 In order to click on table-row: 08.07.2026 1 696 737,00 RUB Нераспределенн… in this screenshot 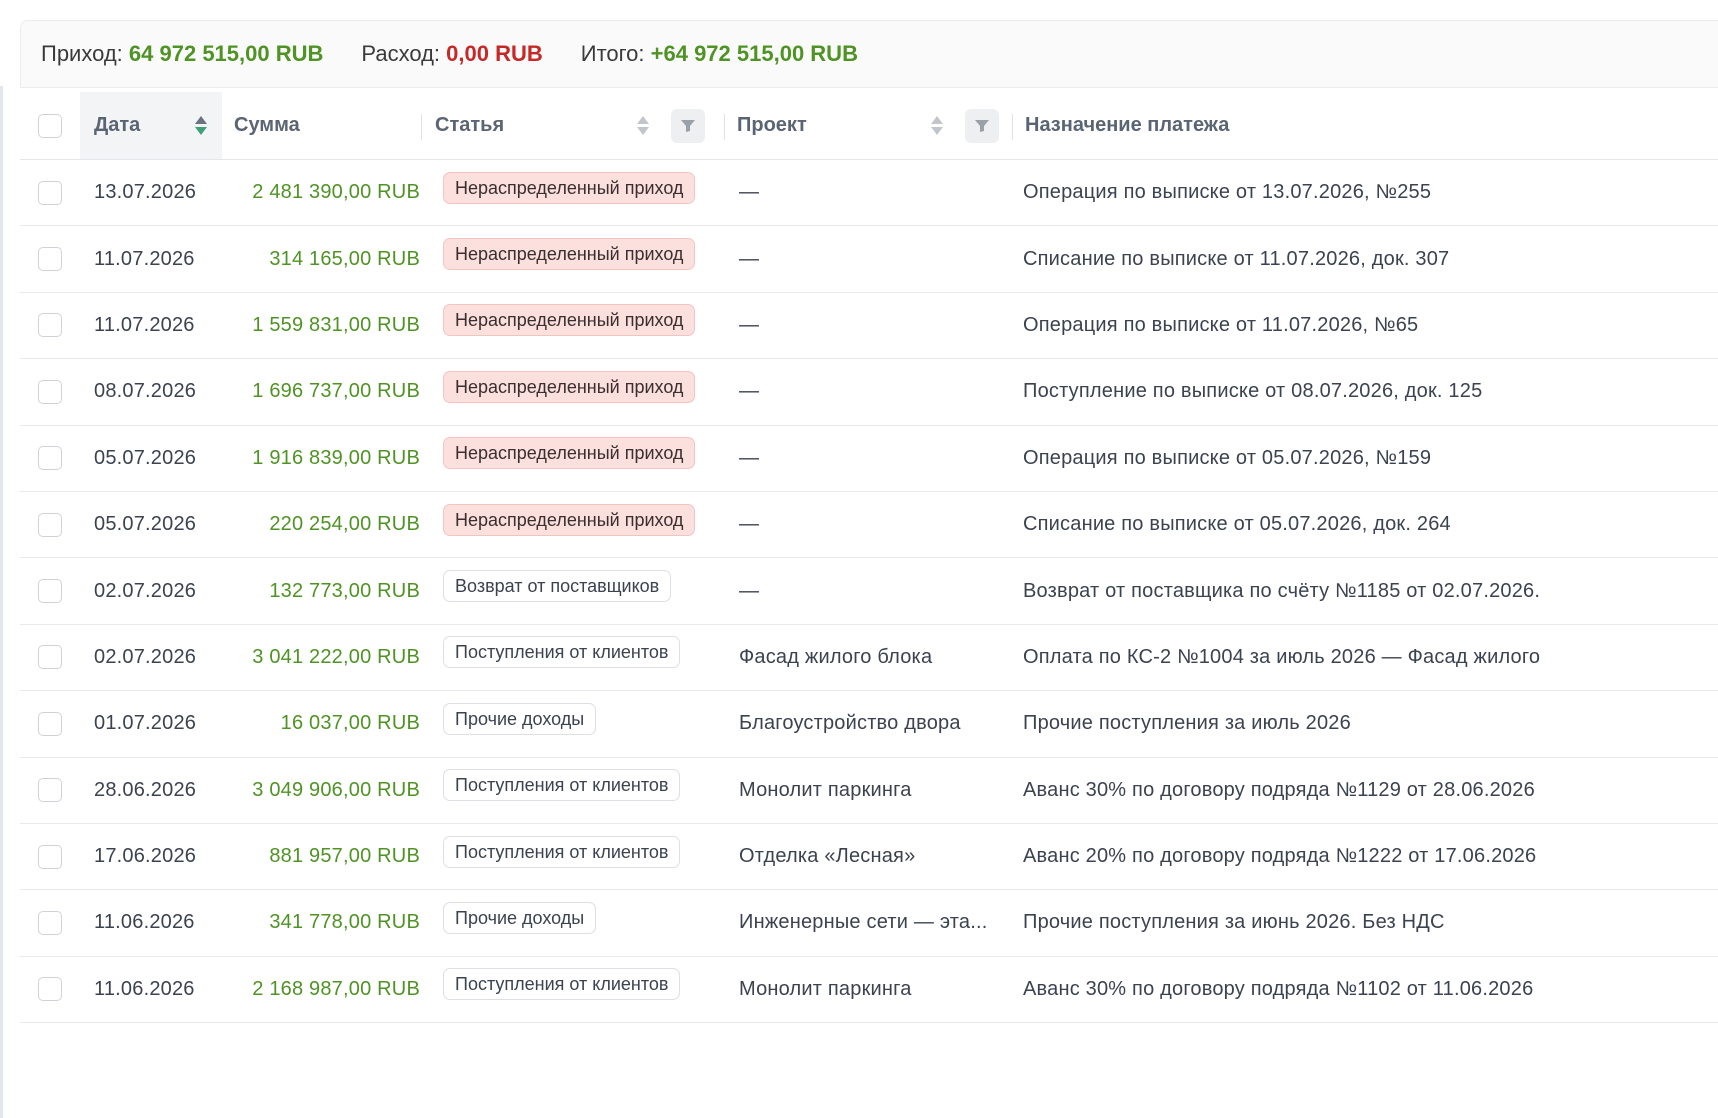, I will do `click(869, 392)`.